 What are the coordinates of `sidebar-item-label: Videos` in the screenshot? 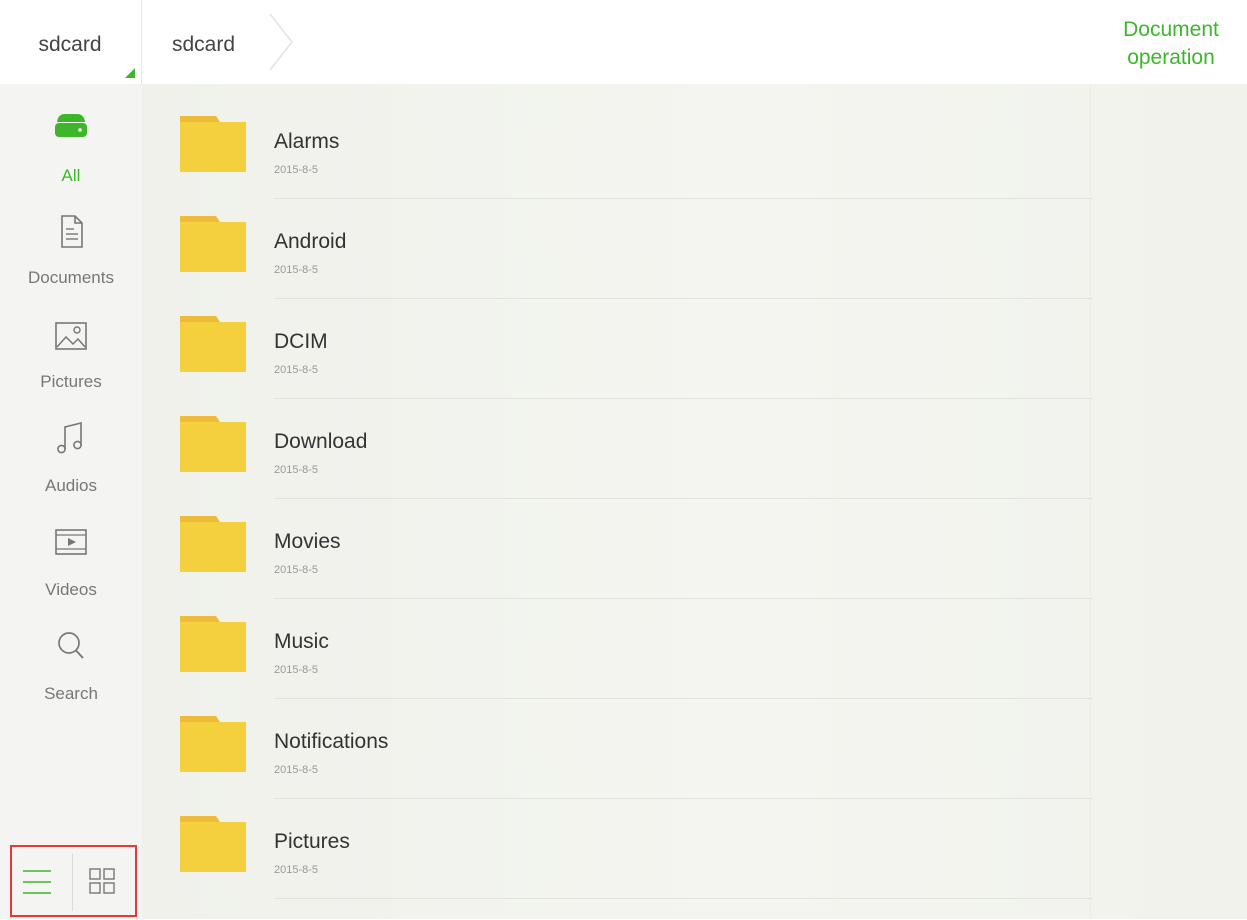 It's located at (71, 589).